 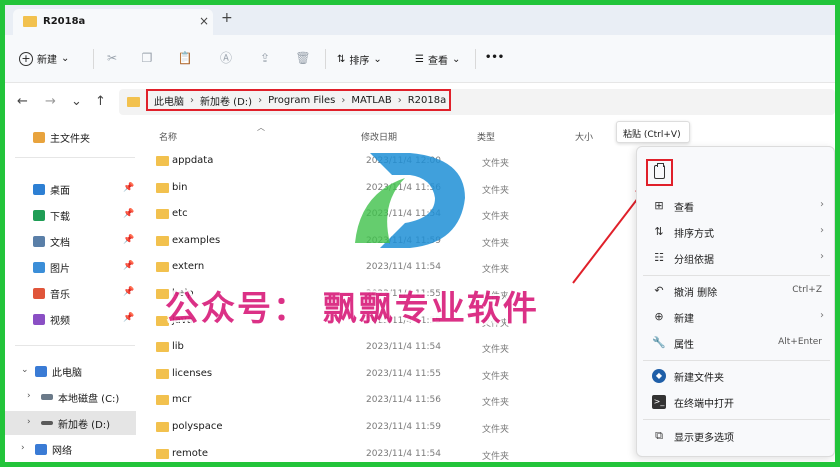 I want to click on cut-icon: ✂, so click(x=112, y=58).